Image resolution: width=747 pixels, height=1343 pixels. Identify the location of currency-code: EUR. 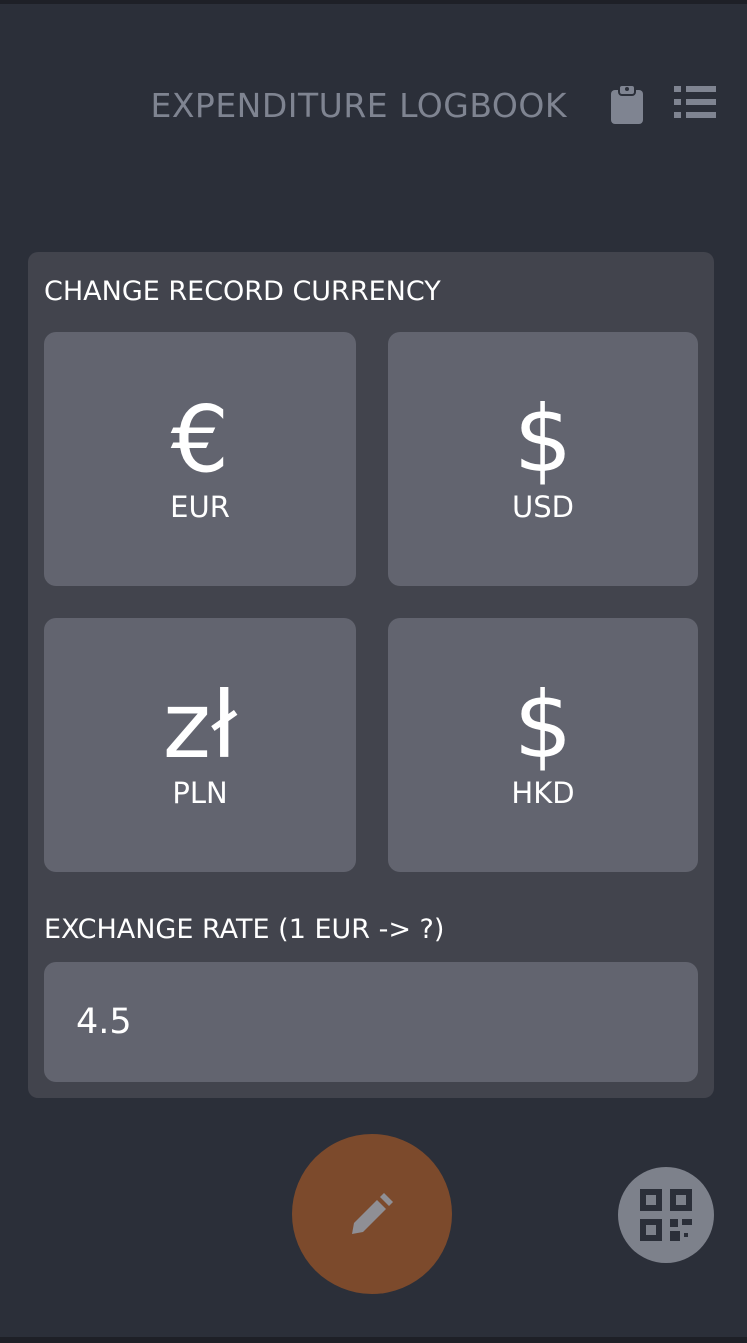
(200, 507).